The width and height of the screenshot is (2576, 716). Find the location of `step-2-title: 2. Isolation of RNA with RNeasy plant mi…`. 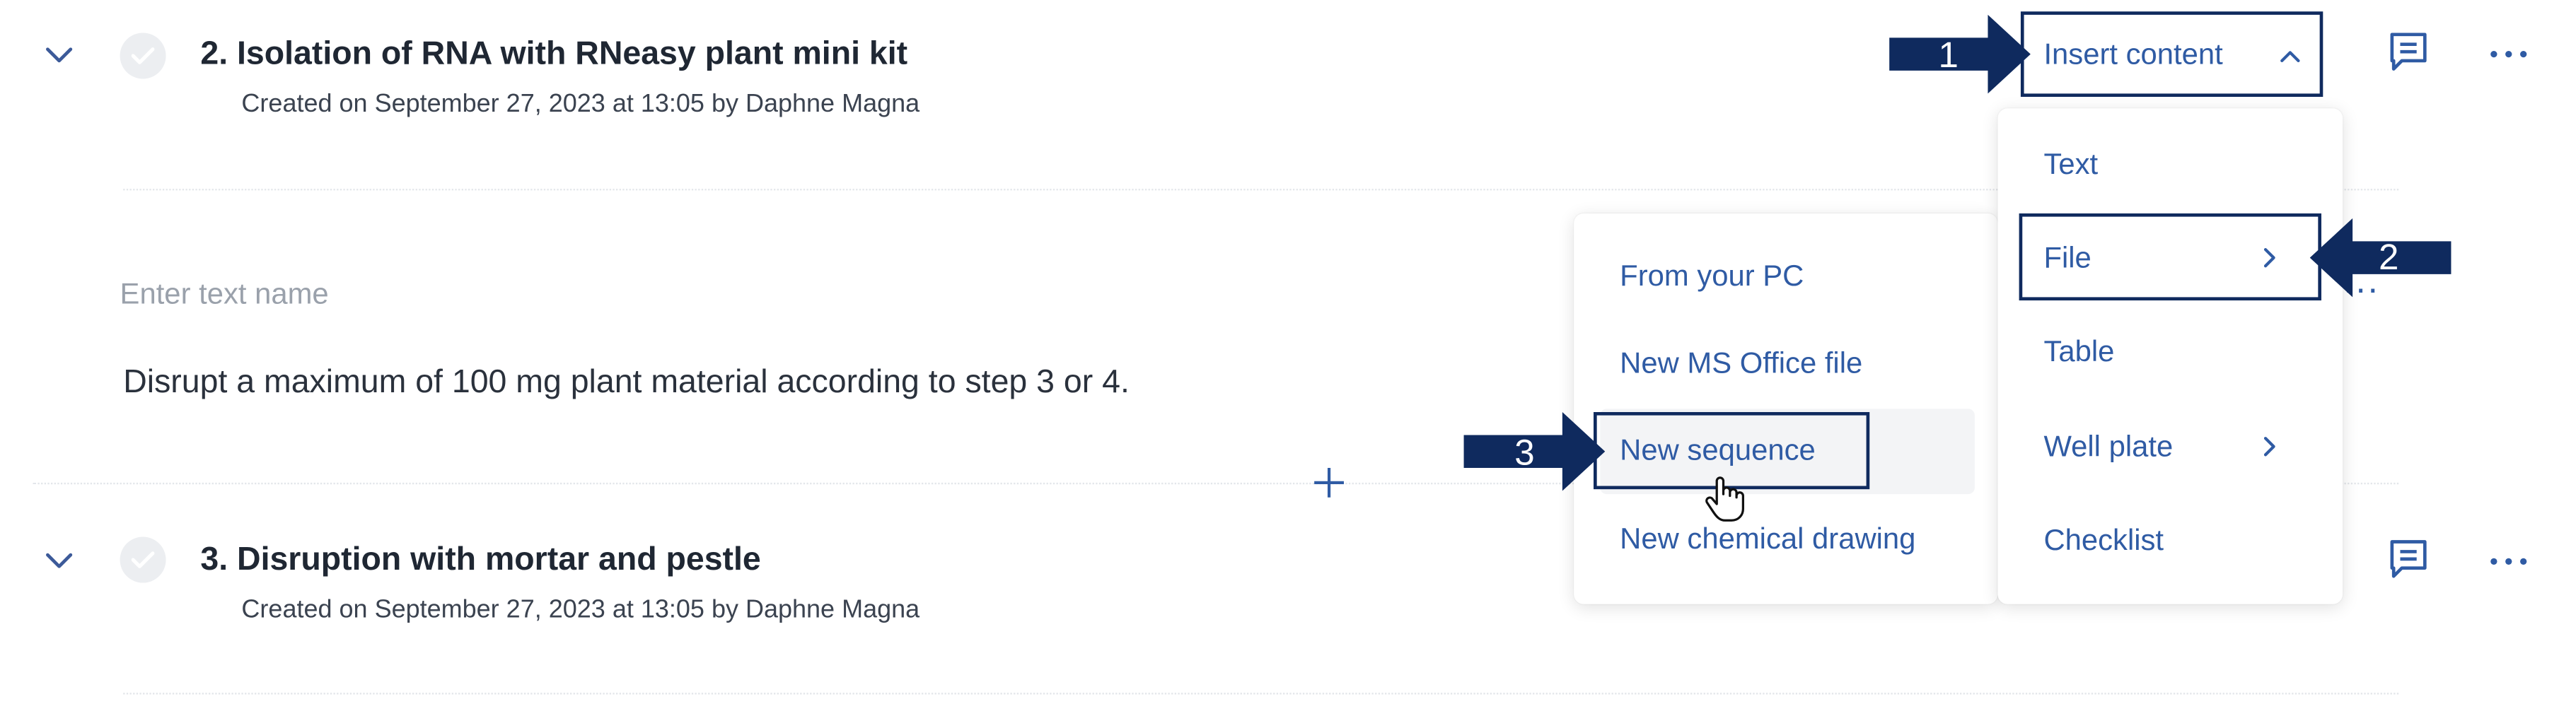

step-2-title: 2. Isolation of RNA with RNeasy plant mi… is located at coordinates (553, 54).